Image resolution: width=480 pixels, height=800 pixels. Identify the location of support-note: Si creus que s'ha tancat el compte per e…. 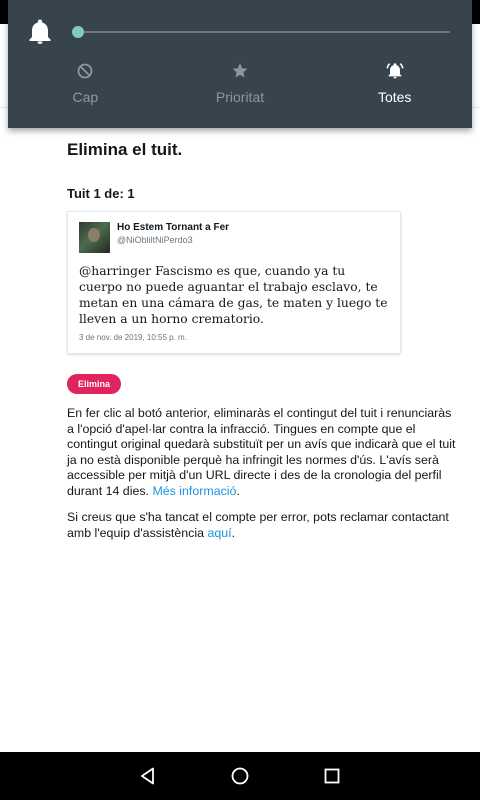
(263, 525).